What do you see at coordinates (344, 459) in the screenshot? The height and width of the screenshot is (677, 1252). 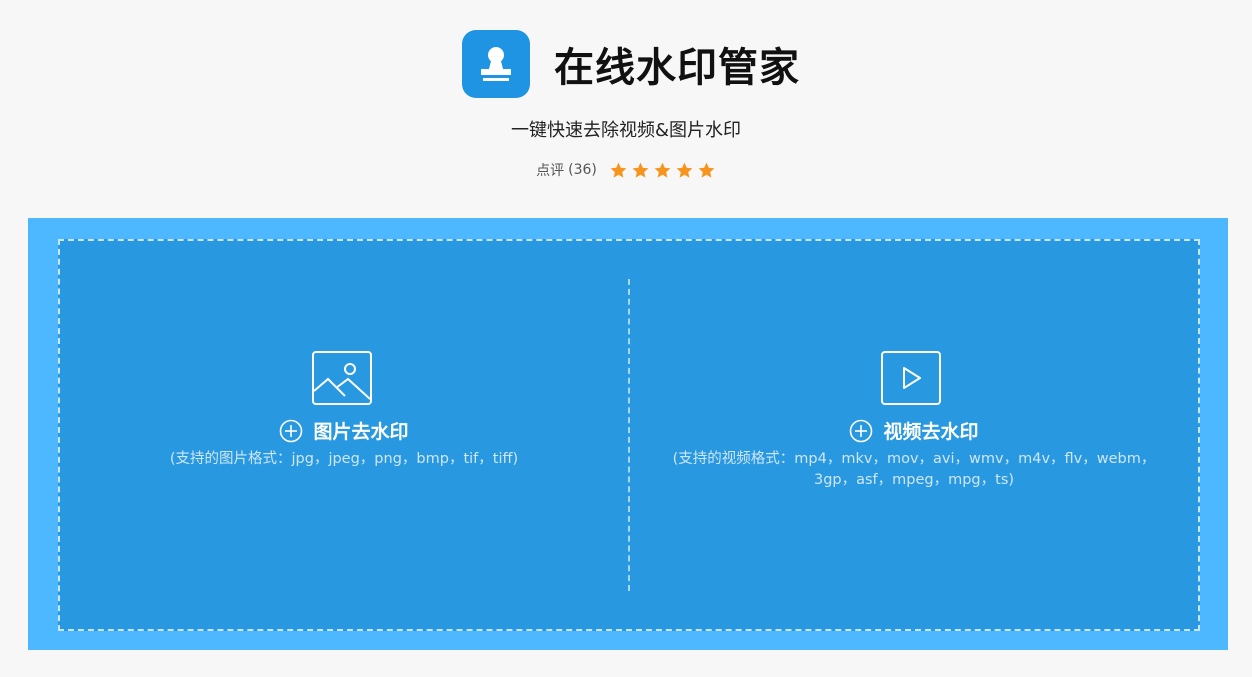 I see `image-formats: (支持的图片格式：jpg，jpeg，png，bmp，tif，tiff)` at bounding box center [344, 459].